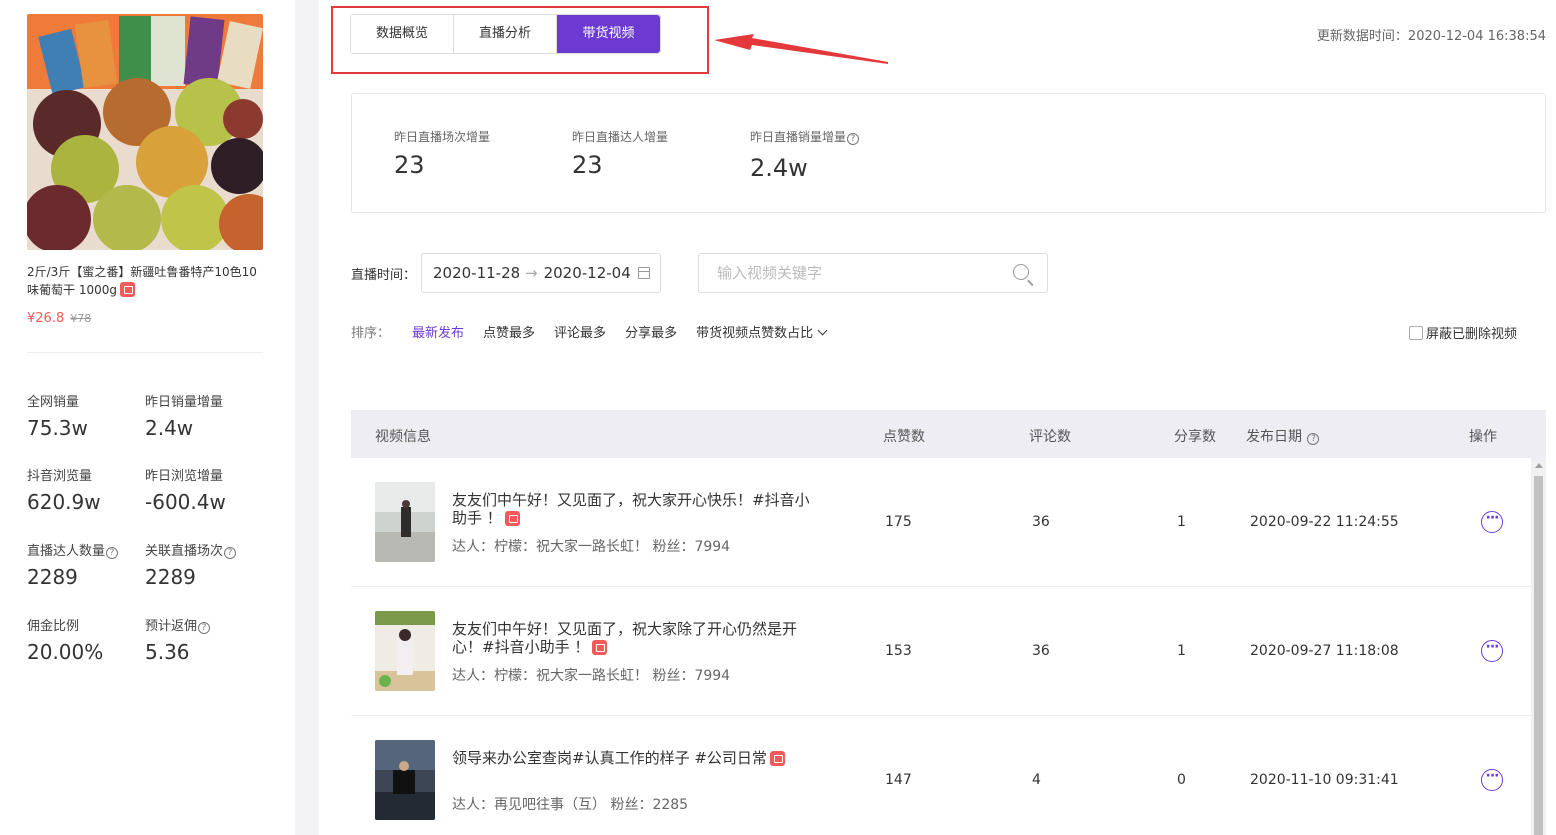 The image size is (1556, 835). I want to click on video-search-input, so click(844, 273).